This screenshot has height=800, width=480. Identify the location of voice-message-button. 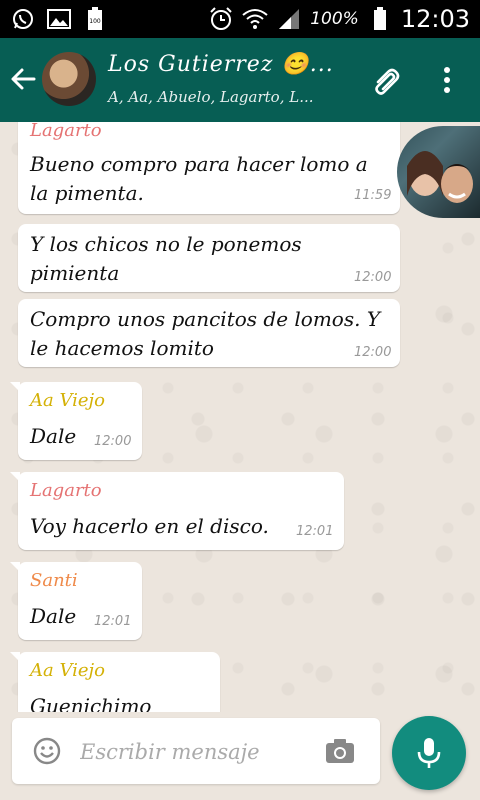
(429, 753).